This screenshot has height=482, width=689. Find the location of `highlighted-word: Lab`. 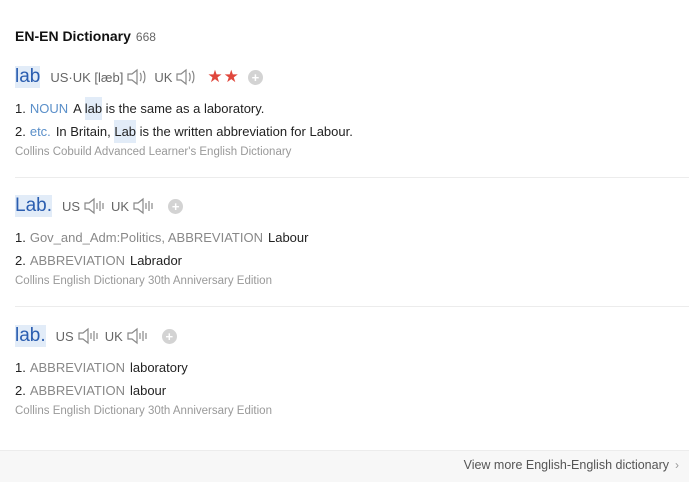

highlighted-word: Lab is located at coordinates (125, 131).